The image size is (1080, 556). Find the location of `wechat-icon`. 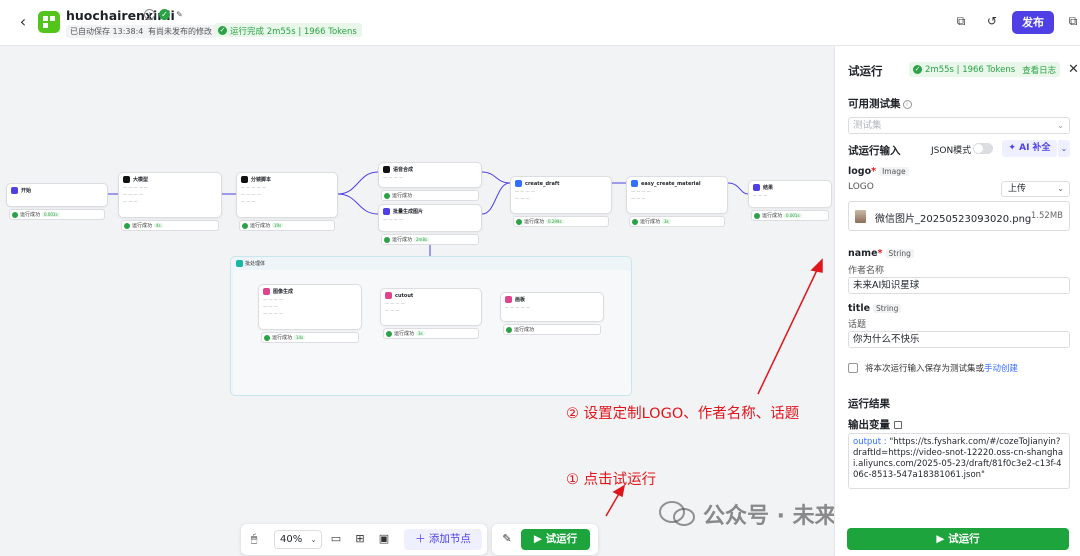

wechat-icon is located at coordinates (677, 513).